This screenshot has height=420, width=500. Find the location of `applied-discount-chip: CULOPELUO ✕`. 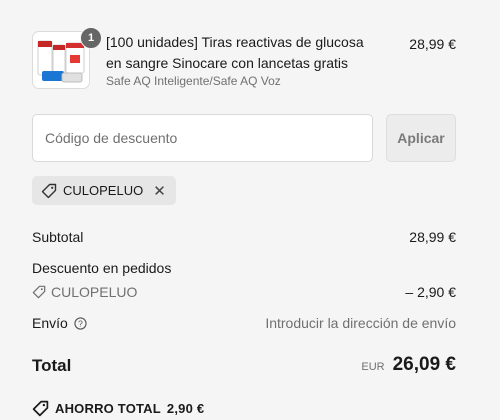

applied-discount-chip: CULOPELUO ✕ is located at coordinates (104, 190).